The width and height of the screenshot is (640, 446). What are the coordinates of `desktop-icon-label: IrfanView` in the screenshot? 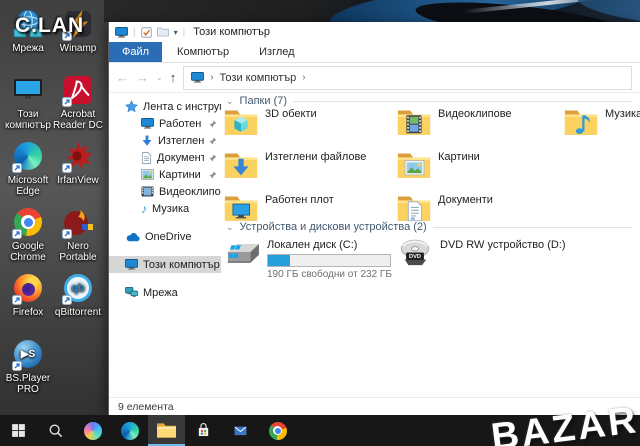 It's located at (78, 180).